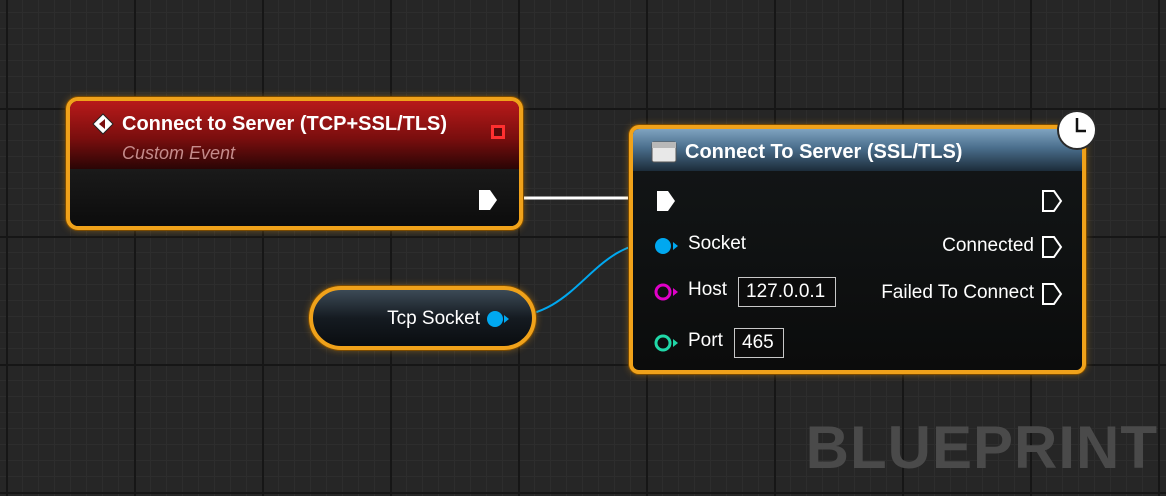 The image size is (1166, 496). Describe the element at coordinates (759, 343) in the screenshot. I see `port-input: 465` at that location.